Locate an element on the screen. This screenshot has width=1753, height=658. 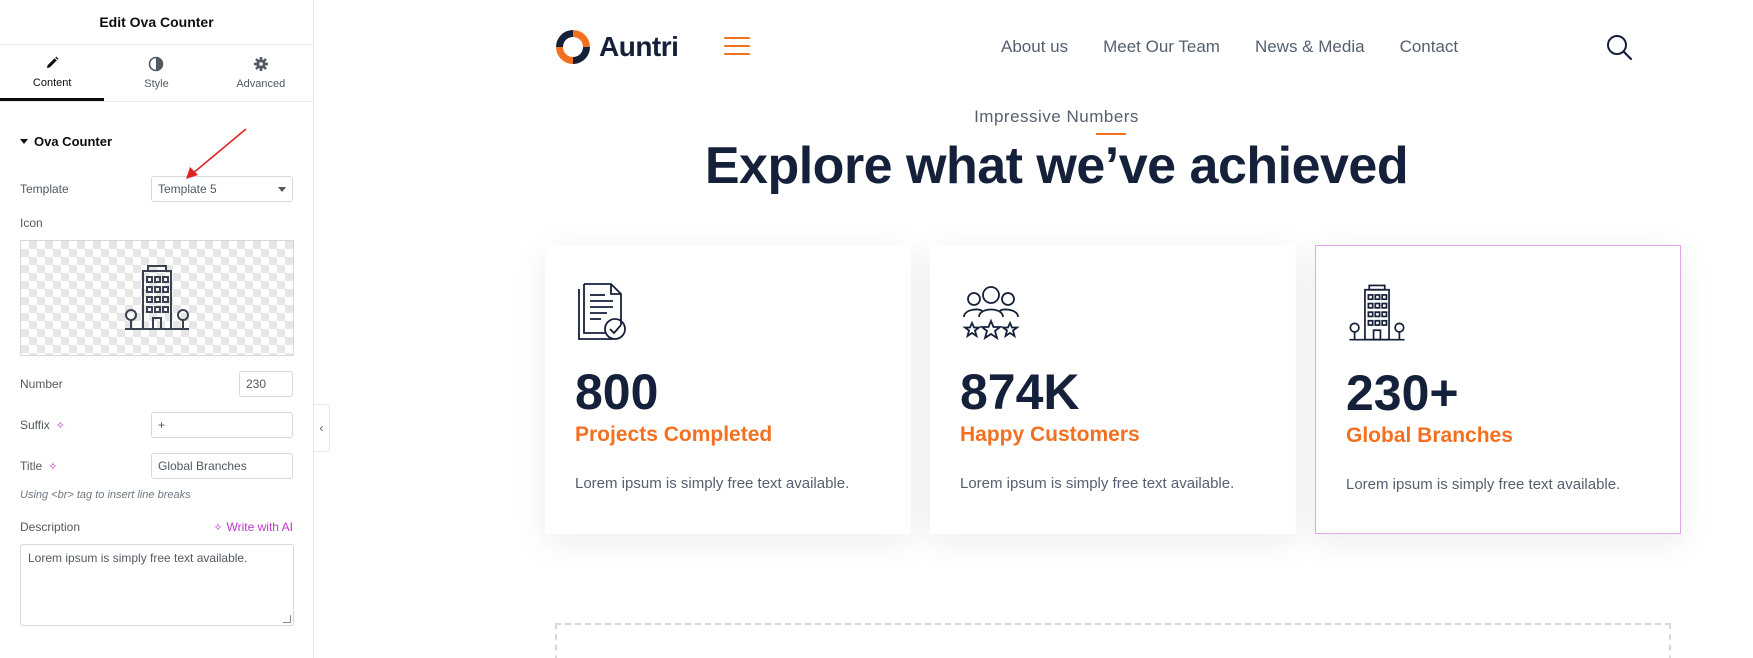
hamburger-menu-icon is located at coordinates (737, 49).